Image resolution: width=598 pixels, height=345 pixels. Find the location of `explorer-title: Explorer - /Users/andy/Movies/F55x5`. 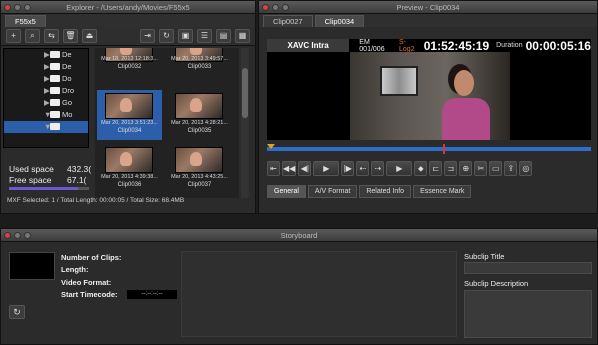

explorer-title: Explorer - /Users/andy/Movies/F55x5 is located at coordinates (128, 7).